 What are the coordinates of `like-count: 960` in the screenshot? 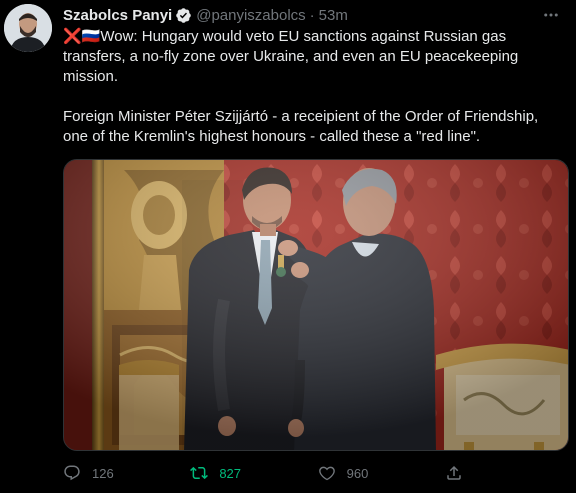 It's located at (357, 473).